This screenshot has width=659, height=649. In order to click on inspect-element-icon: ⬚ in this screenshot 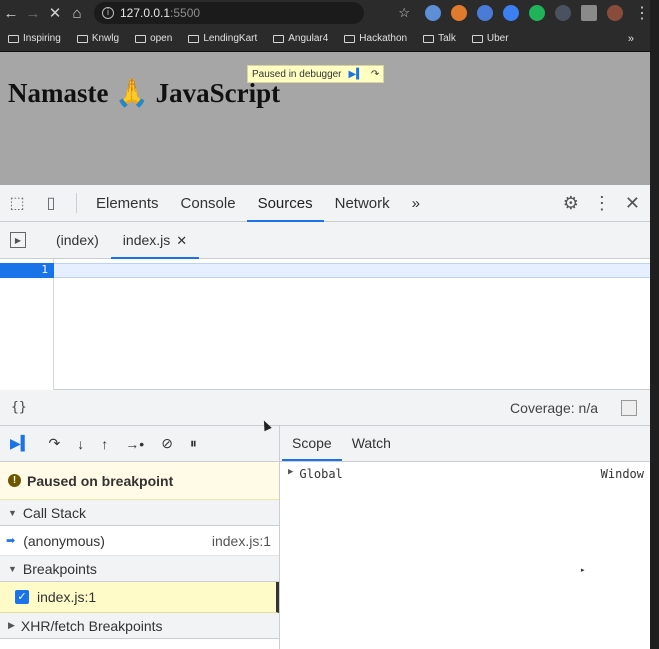, I will do `click(17, 203)`.